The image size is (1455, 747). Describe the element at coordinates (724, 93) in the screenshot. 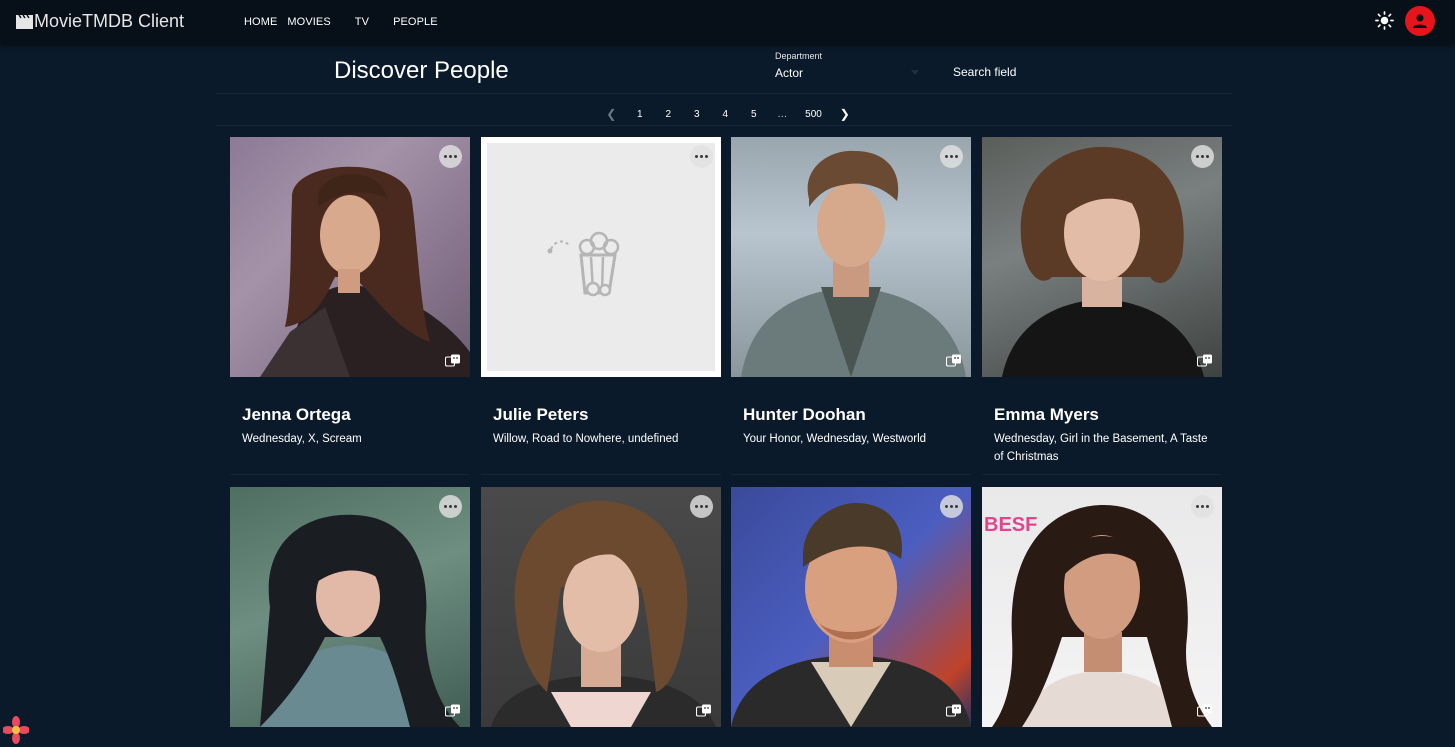

I see `header-divider` at that location.